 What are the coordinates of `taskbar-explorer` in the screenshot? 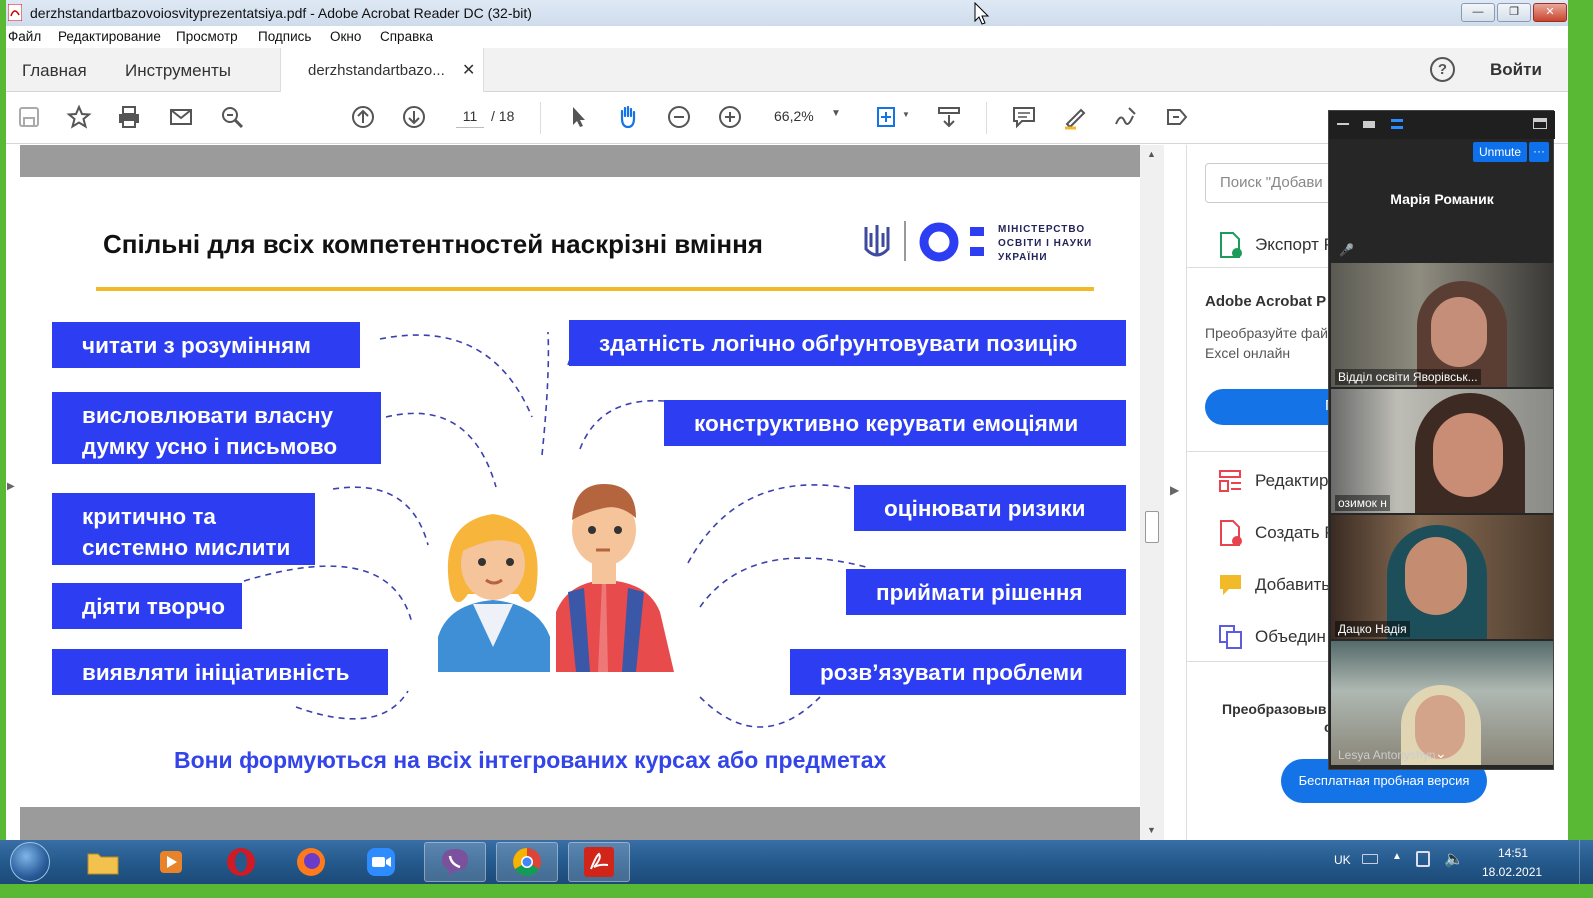 It's located at (103, 862).